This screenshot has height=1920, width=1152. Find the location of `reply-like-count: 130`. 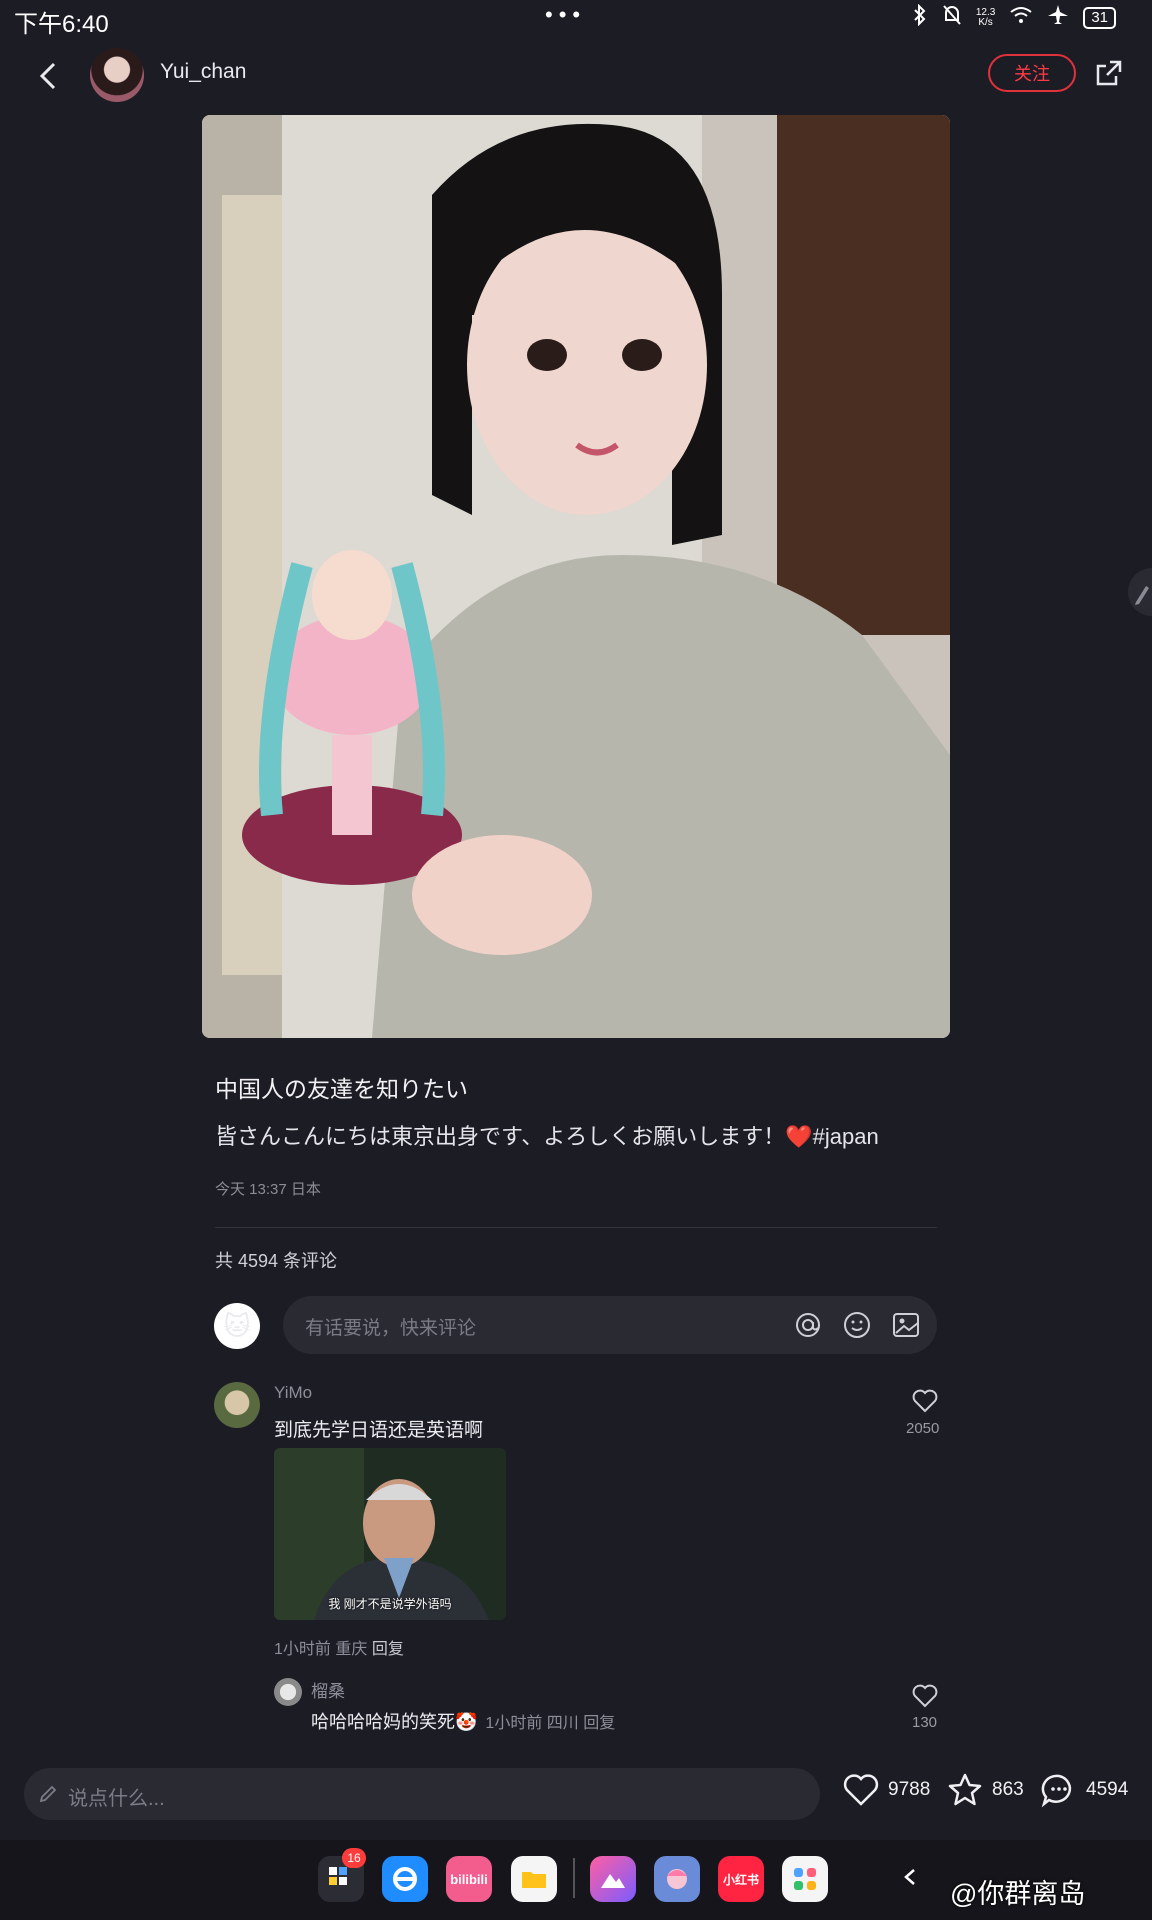

reply-like-count: 130 is located at coordinates (925, 1722).